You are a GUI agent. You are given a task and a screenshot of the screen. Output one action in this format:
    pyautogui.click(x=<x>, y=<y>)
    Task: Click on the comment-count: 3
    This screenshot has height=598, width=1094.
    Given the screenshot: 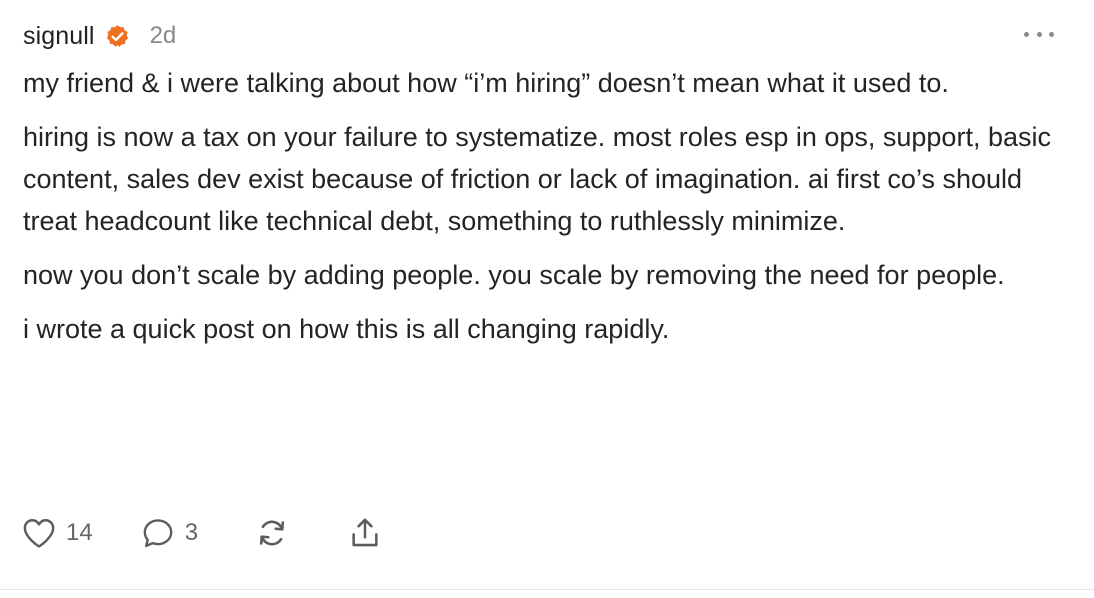 What is the action you would take?
    pyautogui.click(x=191, y=532)
    